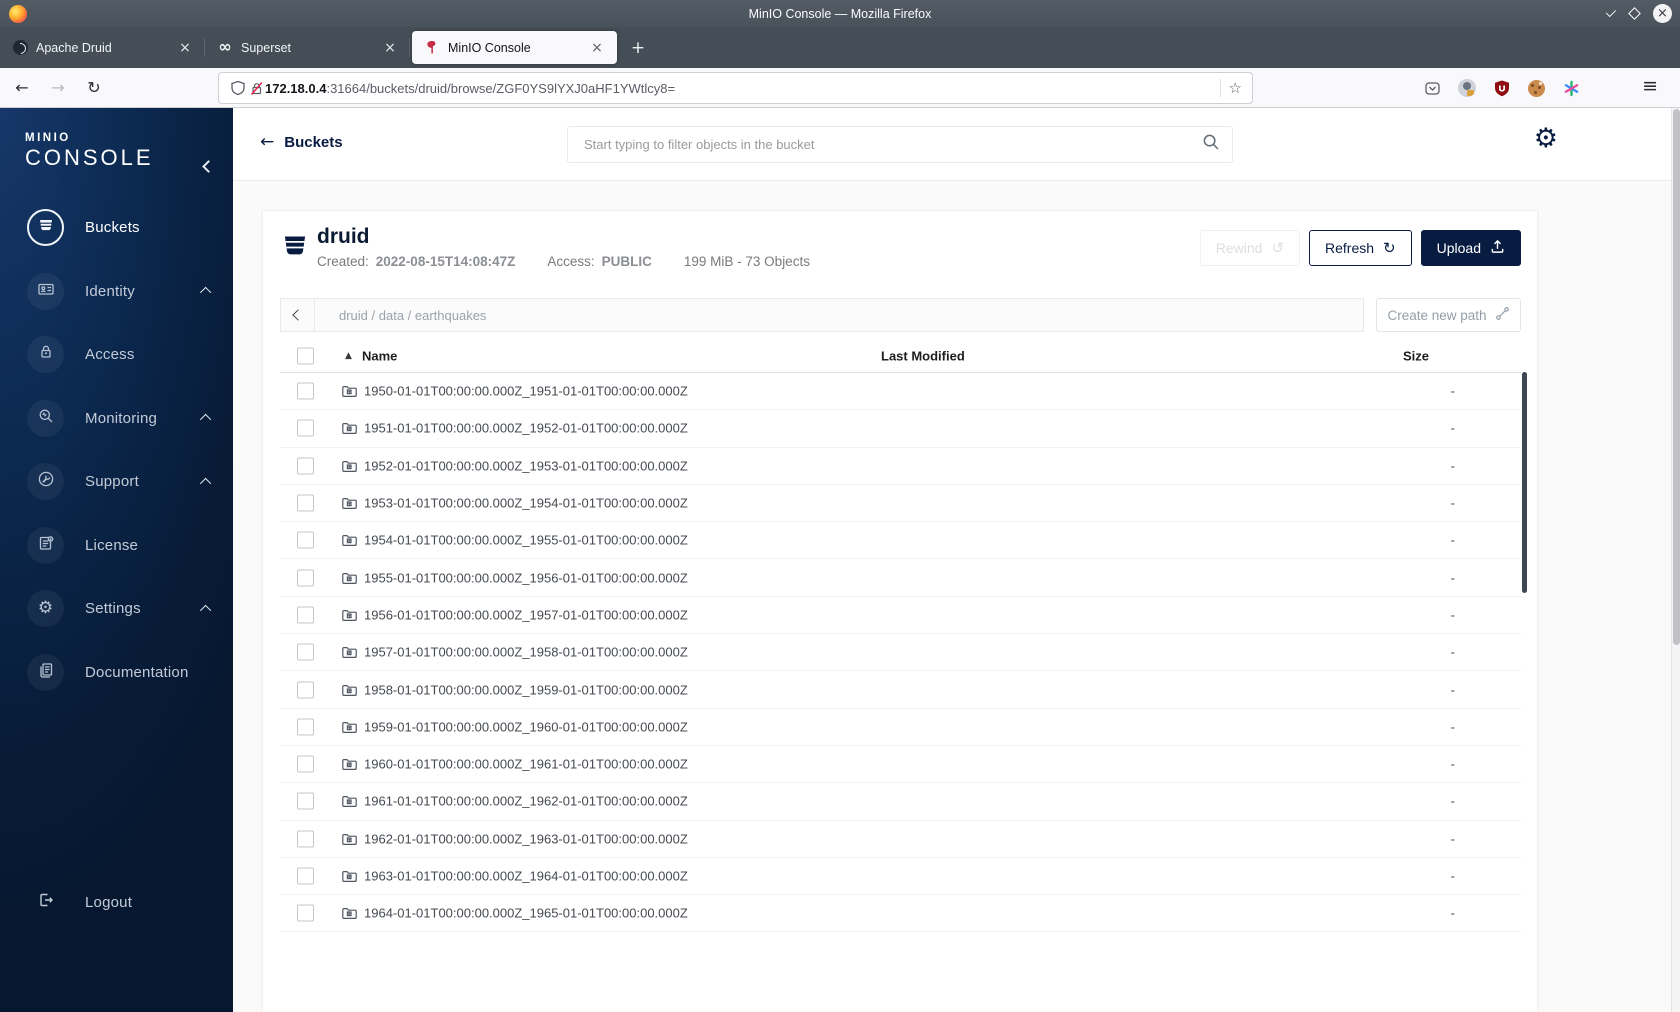 The height and width of the screenshot is (1012, 1680). What do you see at coordinates (1611, 12) in the screenshot?
I see `window-minimize-icon` at bounding box center [1611, 12].